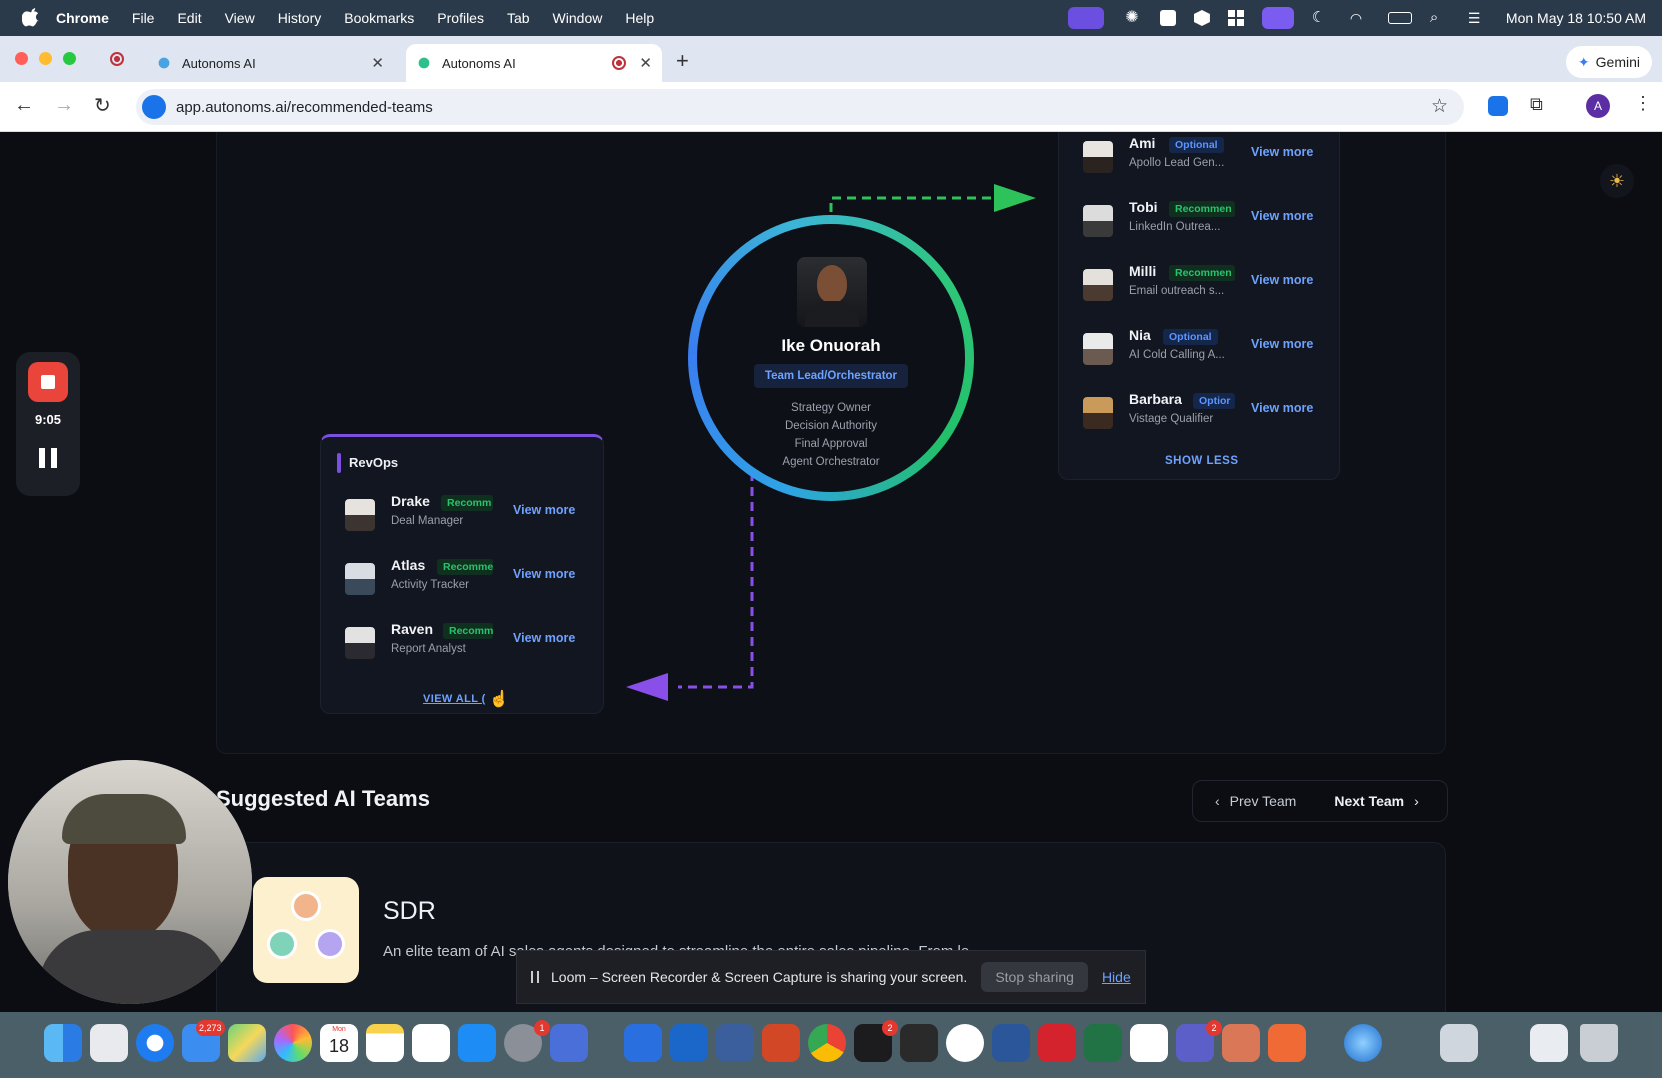 The image size is (1662, 1078). I want to click on new-tab-plus-icon: +, so click(682, 61).